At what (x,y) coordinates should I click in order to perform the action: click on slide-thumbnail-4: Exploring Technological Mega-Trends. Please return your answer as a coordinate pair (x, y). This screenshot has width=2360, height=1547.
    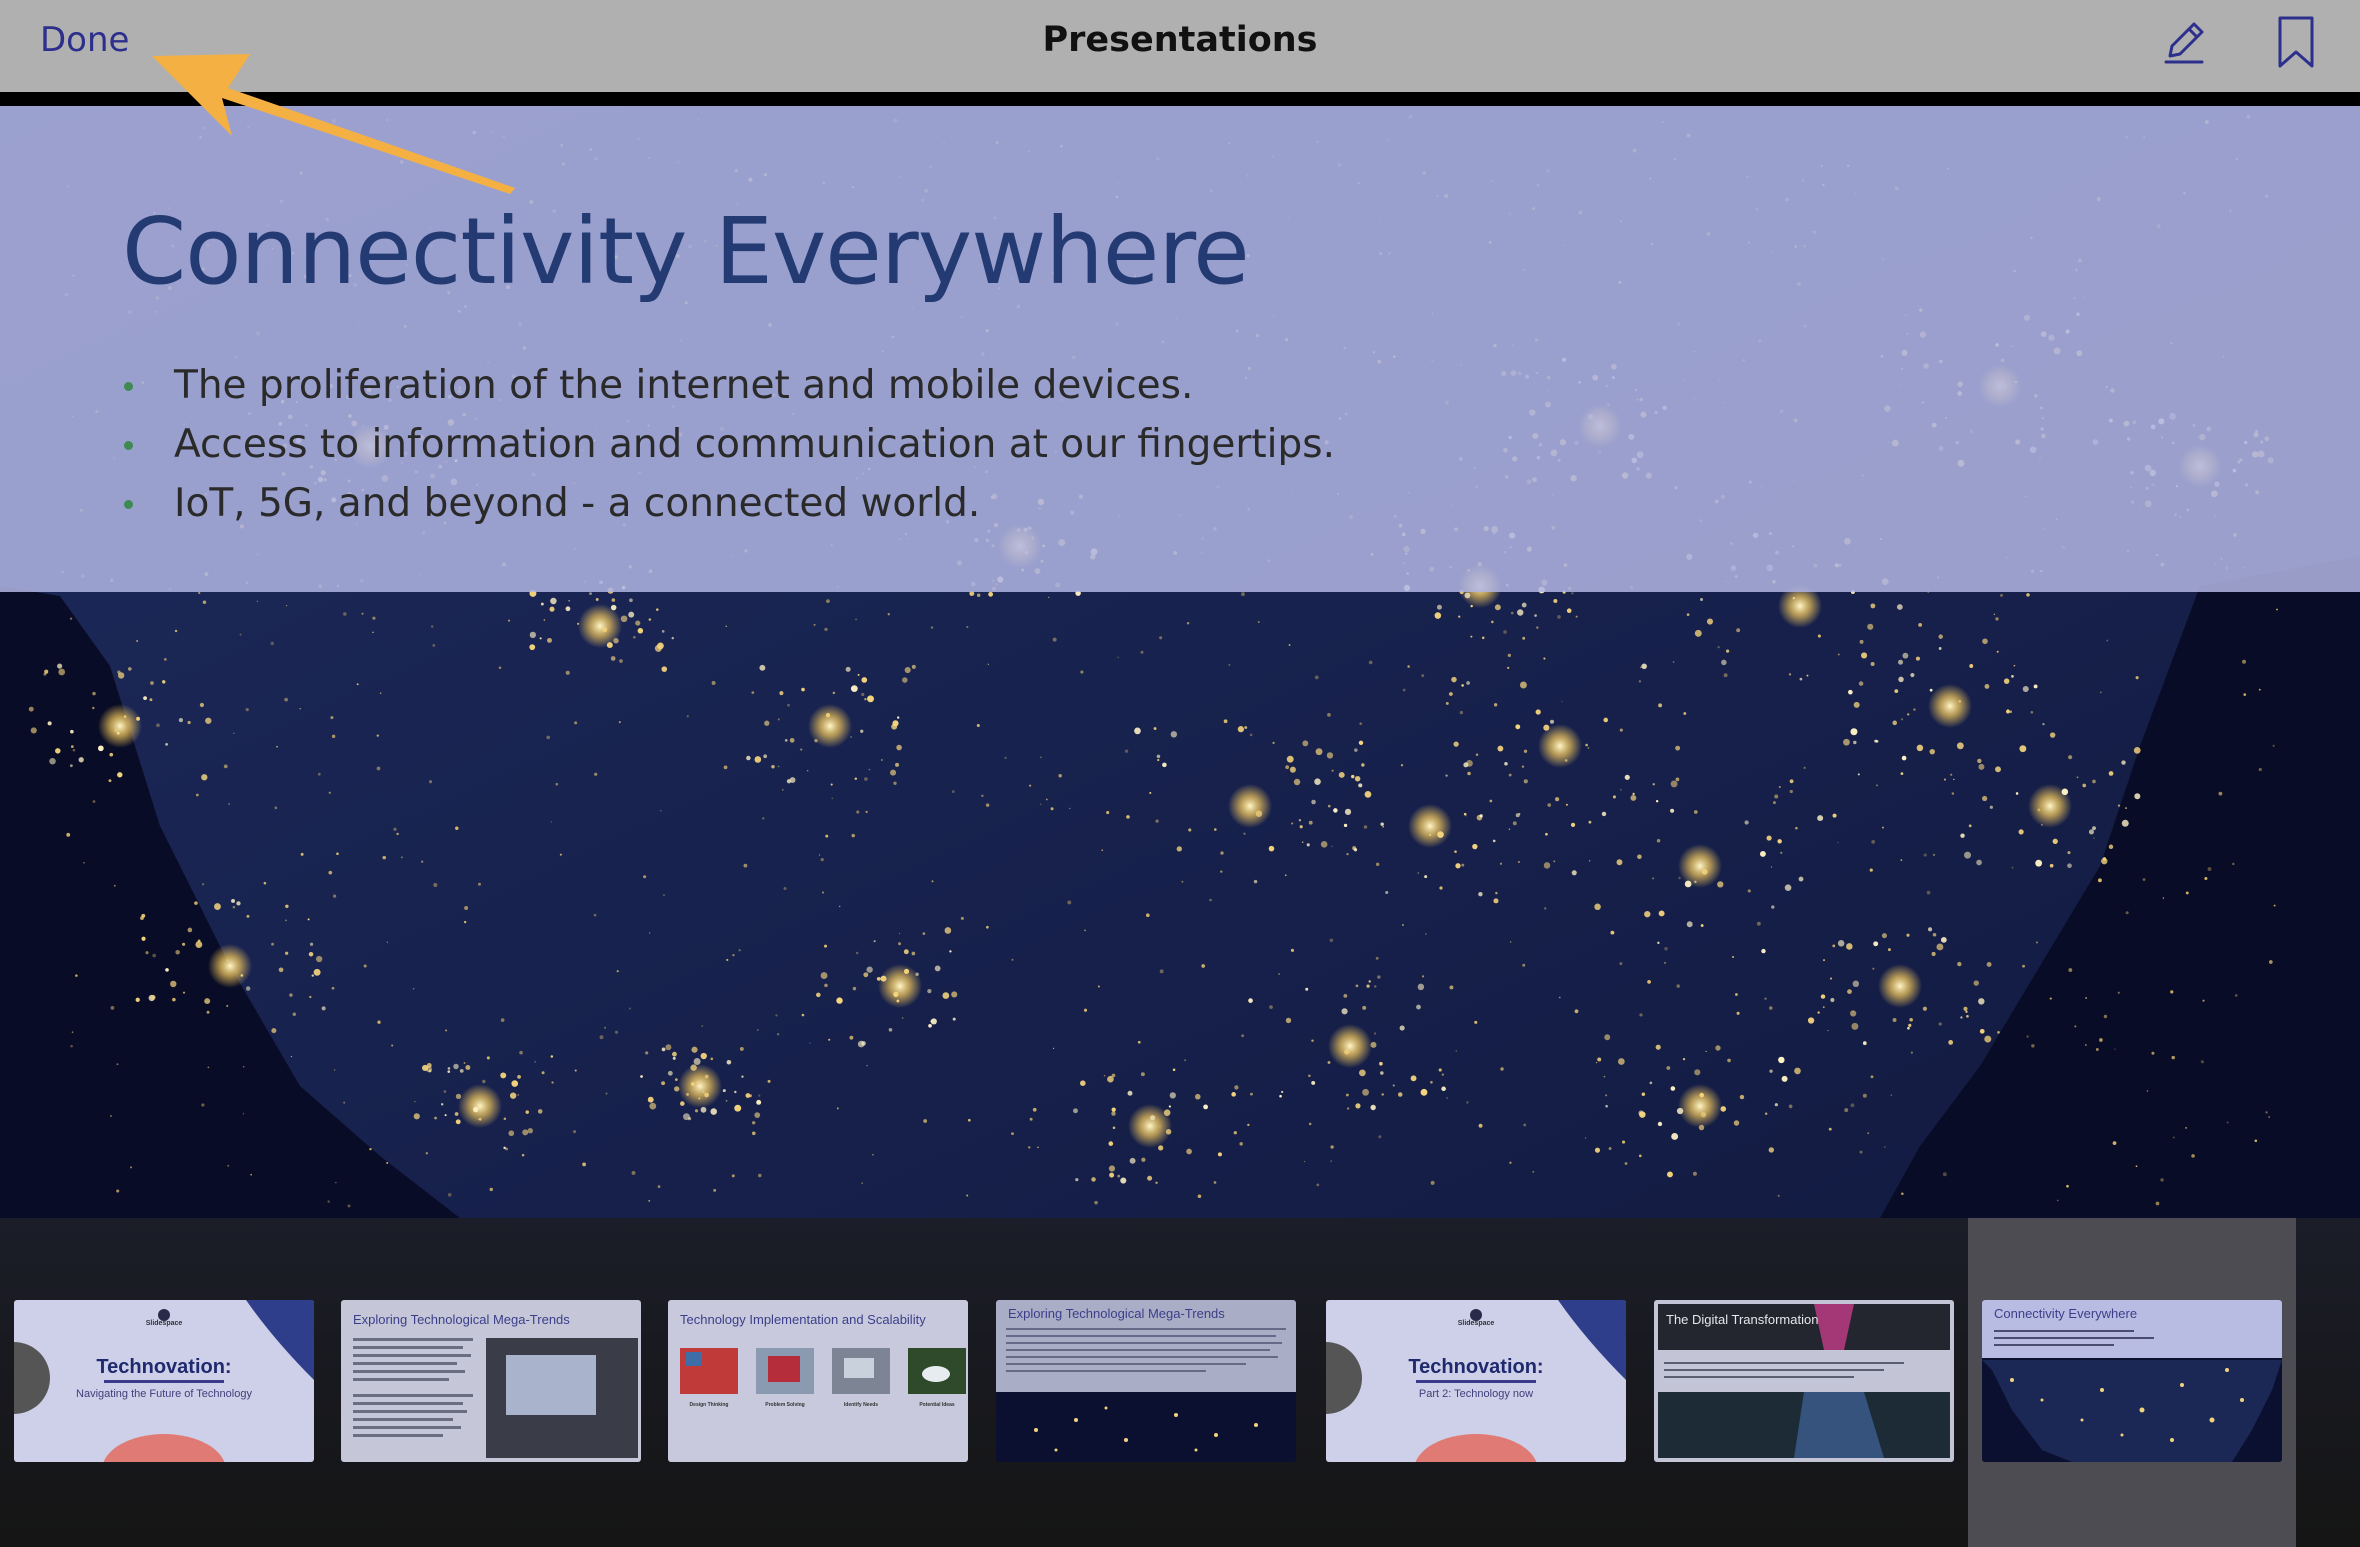
    Looking at the image, I should click on (1146, 1381).